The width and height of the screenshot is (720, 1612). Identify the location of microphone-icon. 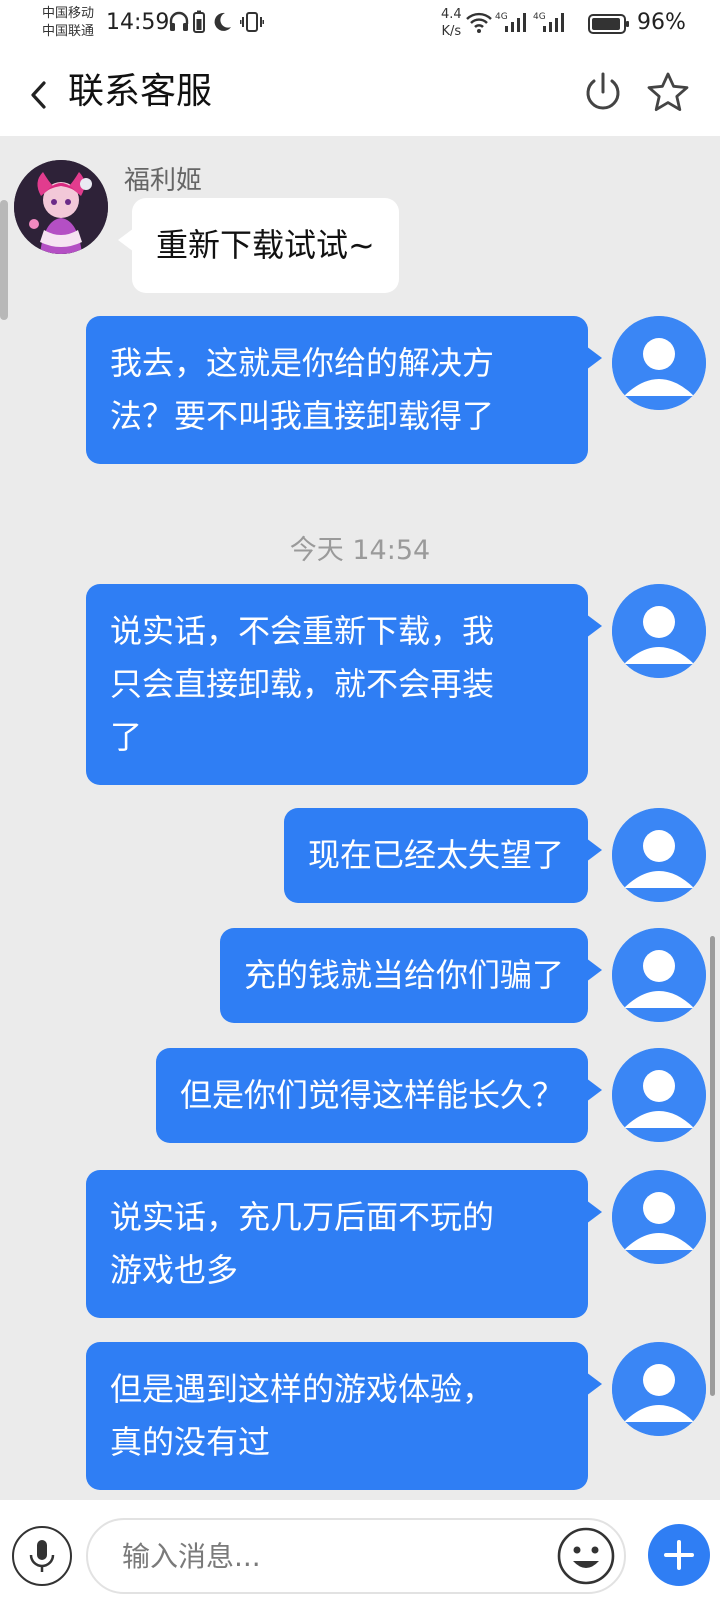
(42, 1556).